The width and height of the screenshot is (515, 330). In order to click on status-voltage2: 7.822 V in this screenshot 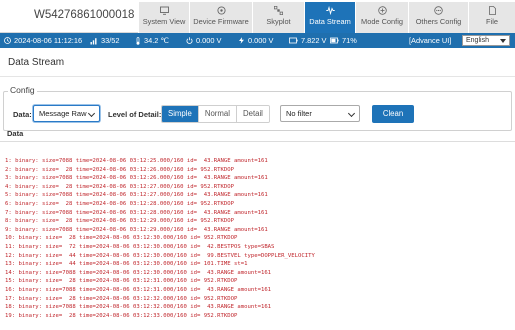, I will do `click(307, 40)`.